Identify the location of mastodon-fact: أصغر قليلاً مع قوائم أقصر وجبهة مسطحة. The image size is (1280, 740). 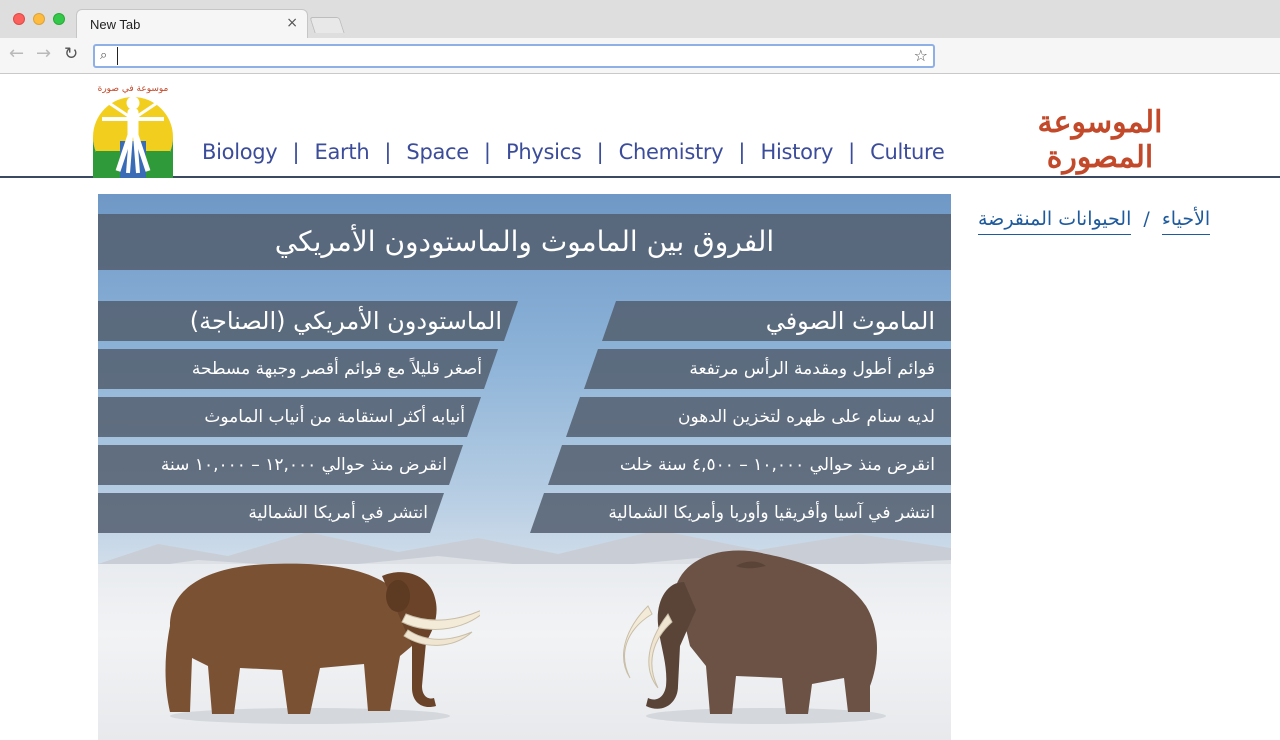
(298, 369).